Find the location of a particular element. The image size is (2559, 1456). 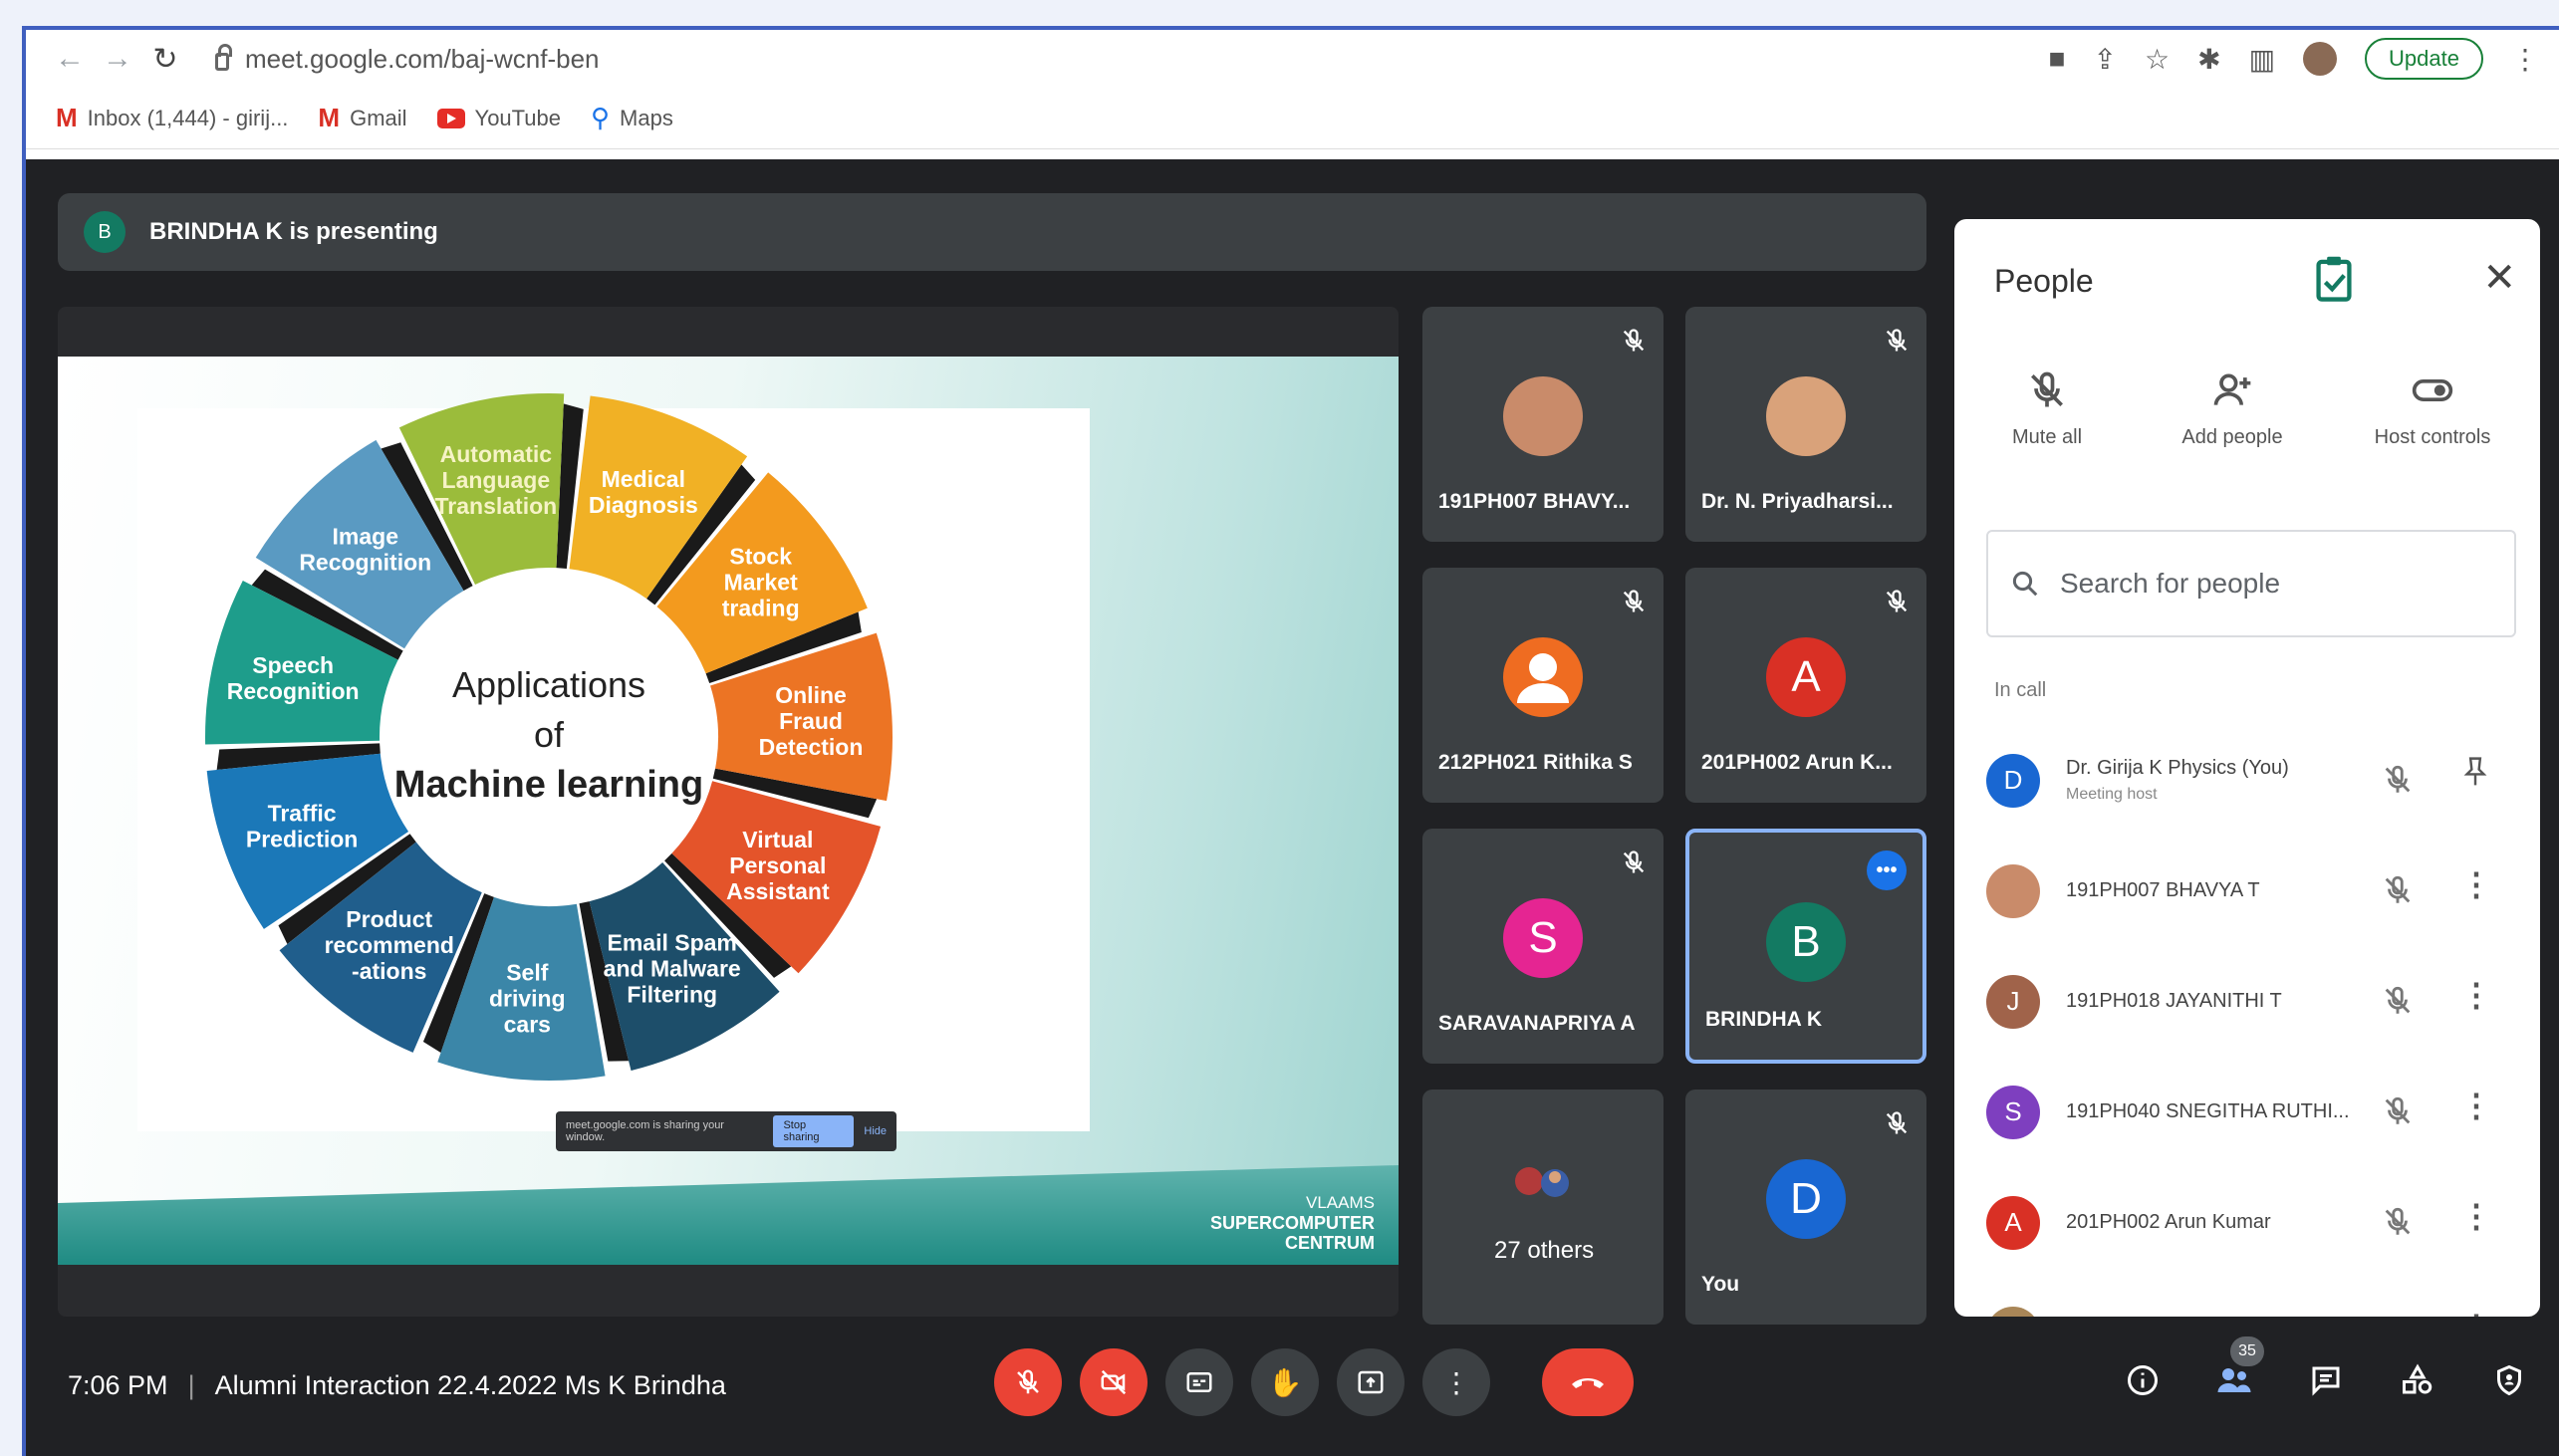

participant-tile-active: ••• B BRINDHA K is located at coordinates (1805, 946).